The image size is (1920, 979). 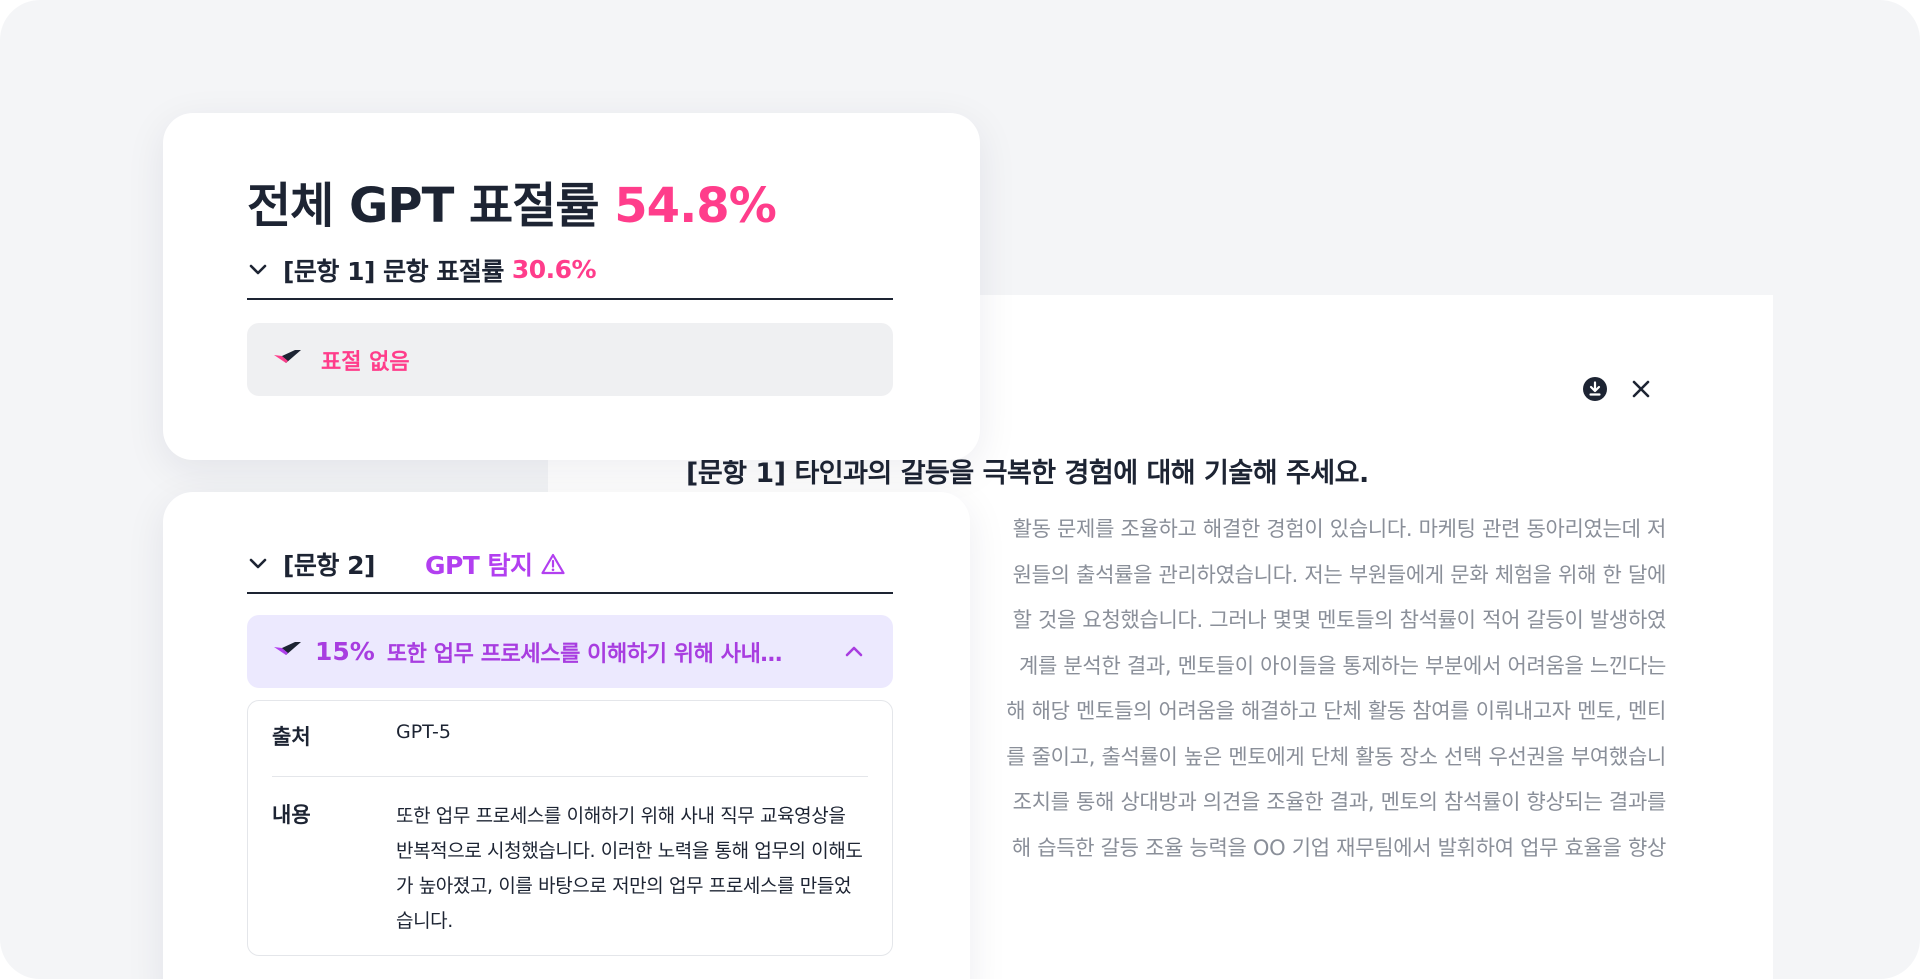 I want to click on question1-result: 표절 없음, so click(x=570, y=359).